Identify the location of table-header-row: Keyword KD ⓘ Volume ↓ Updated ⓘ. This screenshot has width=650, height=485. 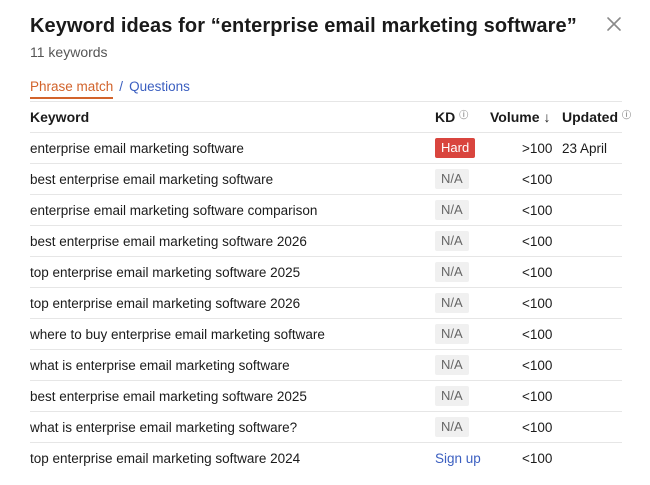
(330, 117).